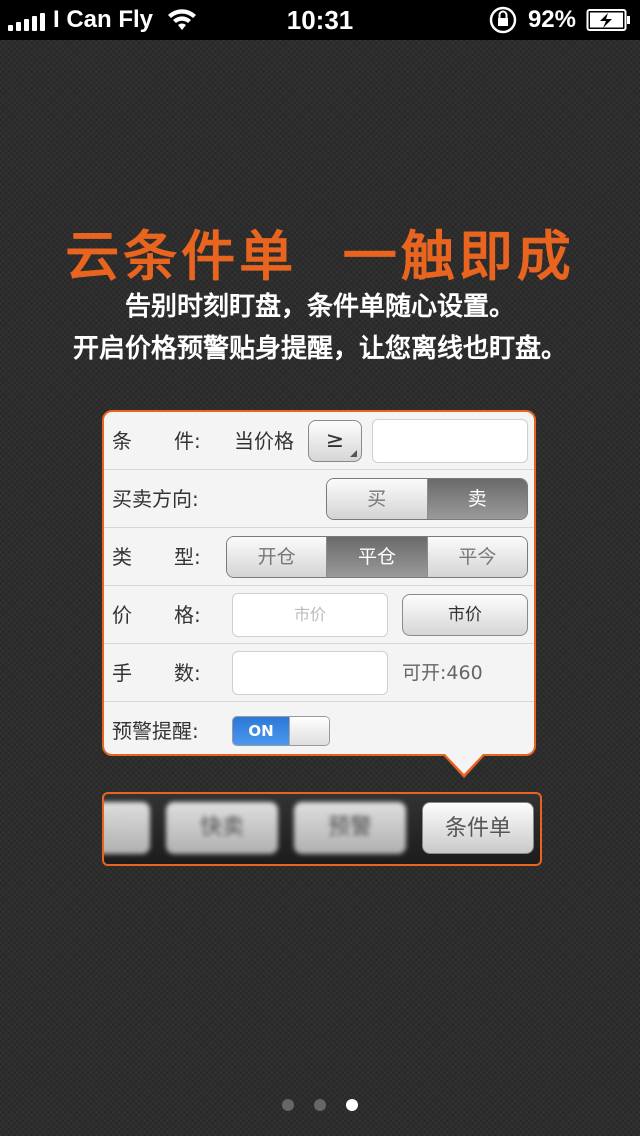  Describe the element at coordinates (464, 764) in the screenshot. I see `panel-pointer-fill` at that location.